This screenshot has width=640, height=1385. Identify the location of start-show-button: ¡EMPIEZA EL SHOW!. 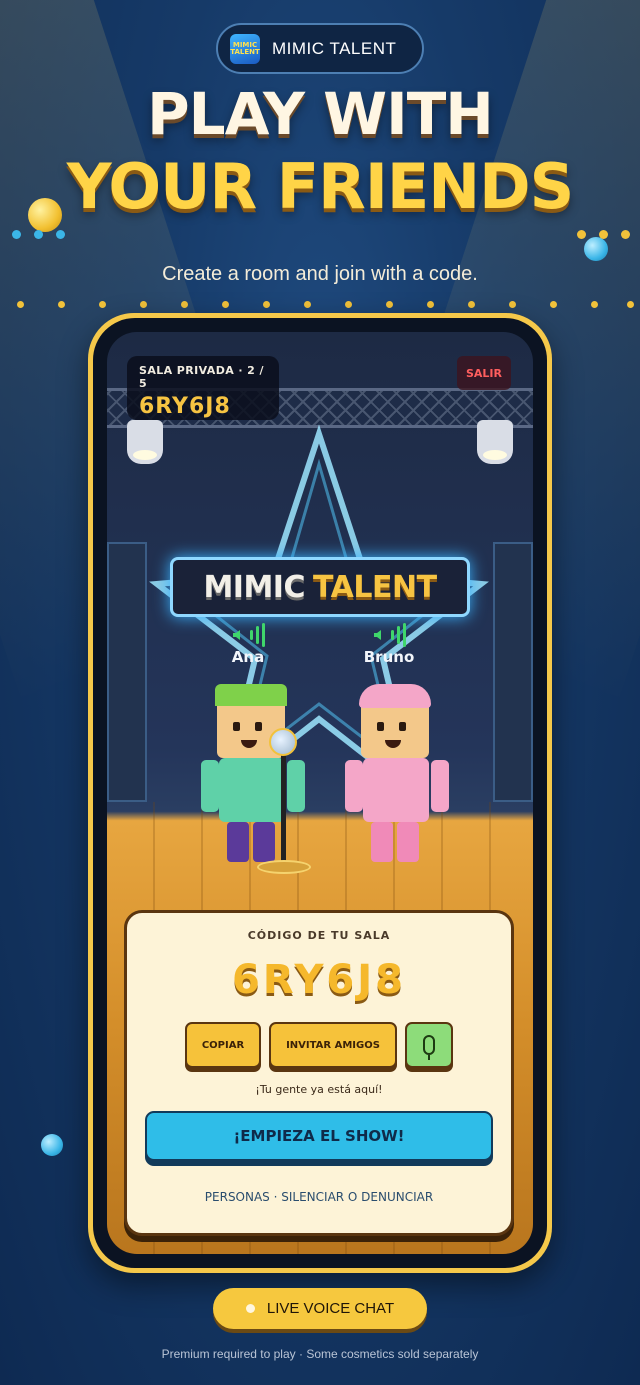
(319, 1136).